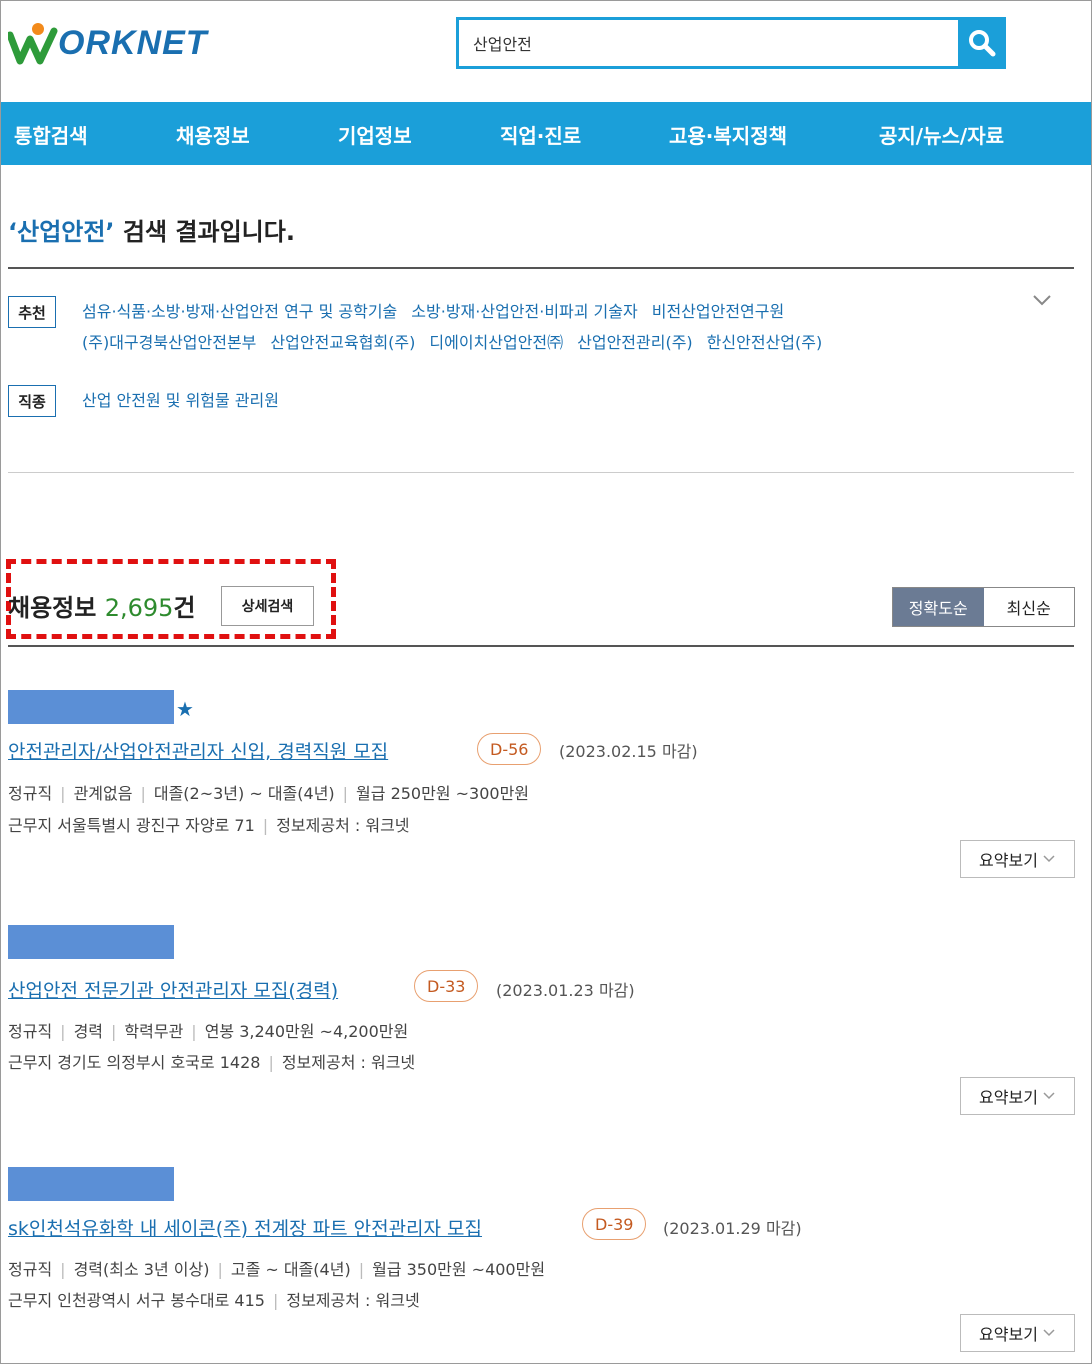  Describe the element at coordinates (540, 134) in the screenshot. I see `nav-item-career: 직업·진로` at that location.